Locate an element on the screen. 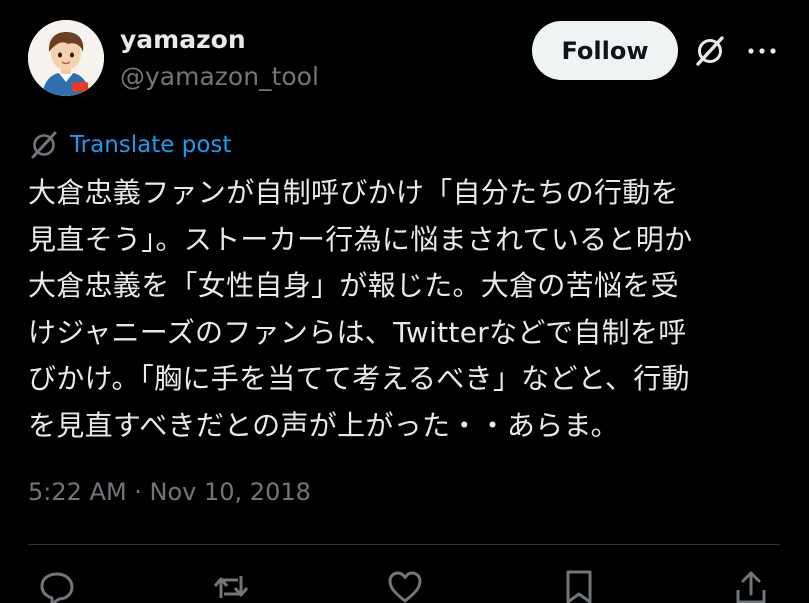  display-name: yamazon is located at coordinates (183, 40).